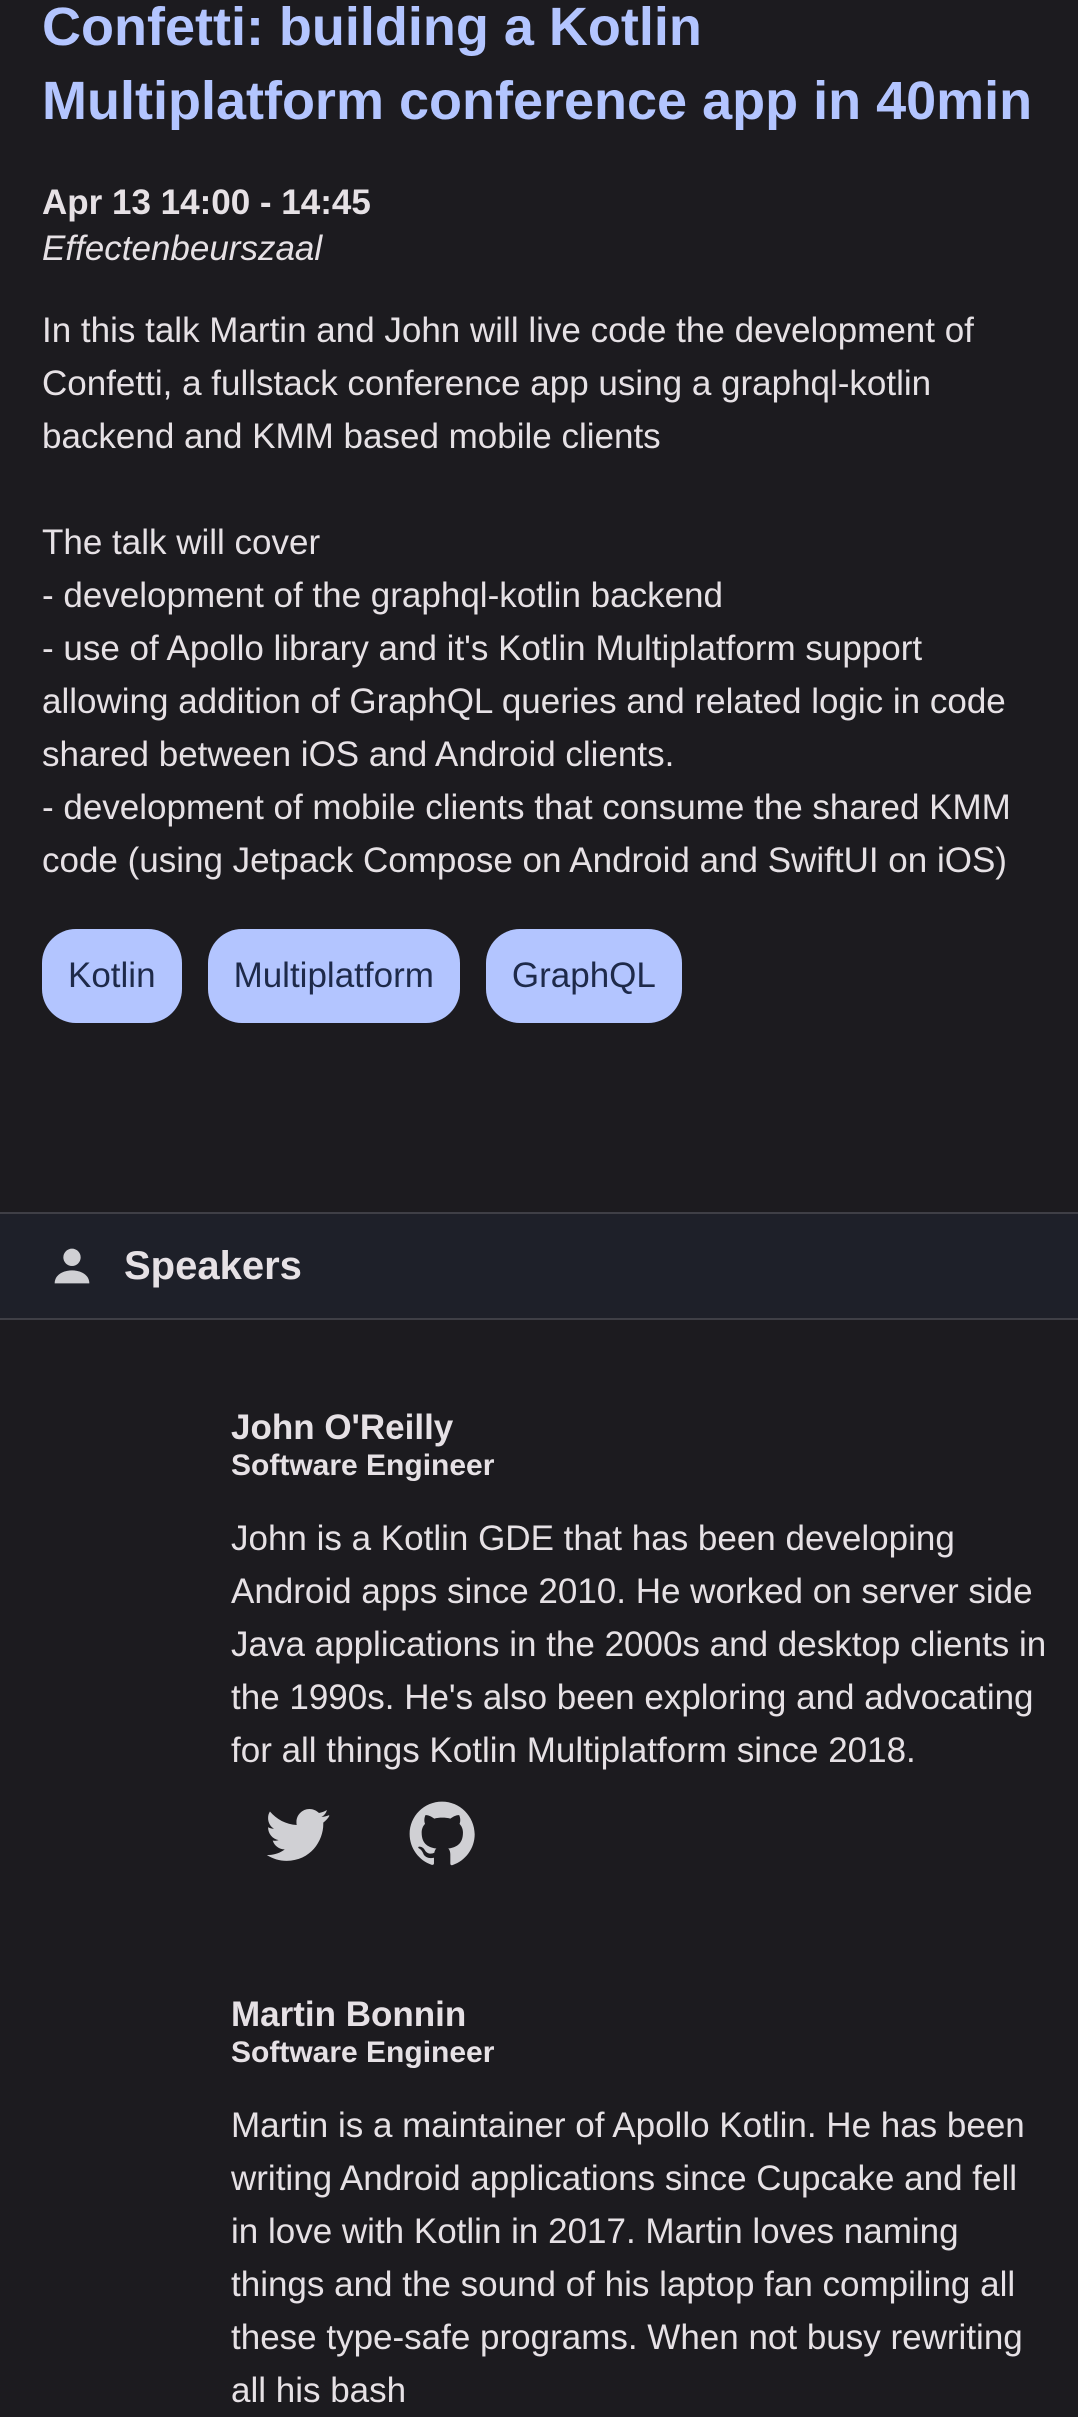 Image resolution: width=1078 pixels, height=2417 pixels. I want to click on tag-graphql: GraphQL, so click(583, 976).